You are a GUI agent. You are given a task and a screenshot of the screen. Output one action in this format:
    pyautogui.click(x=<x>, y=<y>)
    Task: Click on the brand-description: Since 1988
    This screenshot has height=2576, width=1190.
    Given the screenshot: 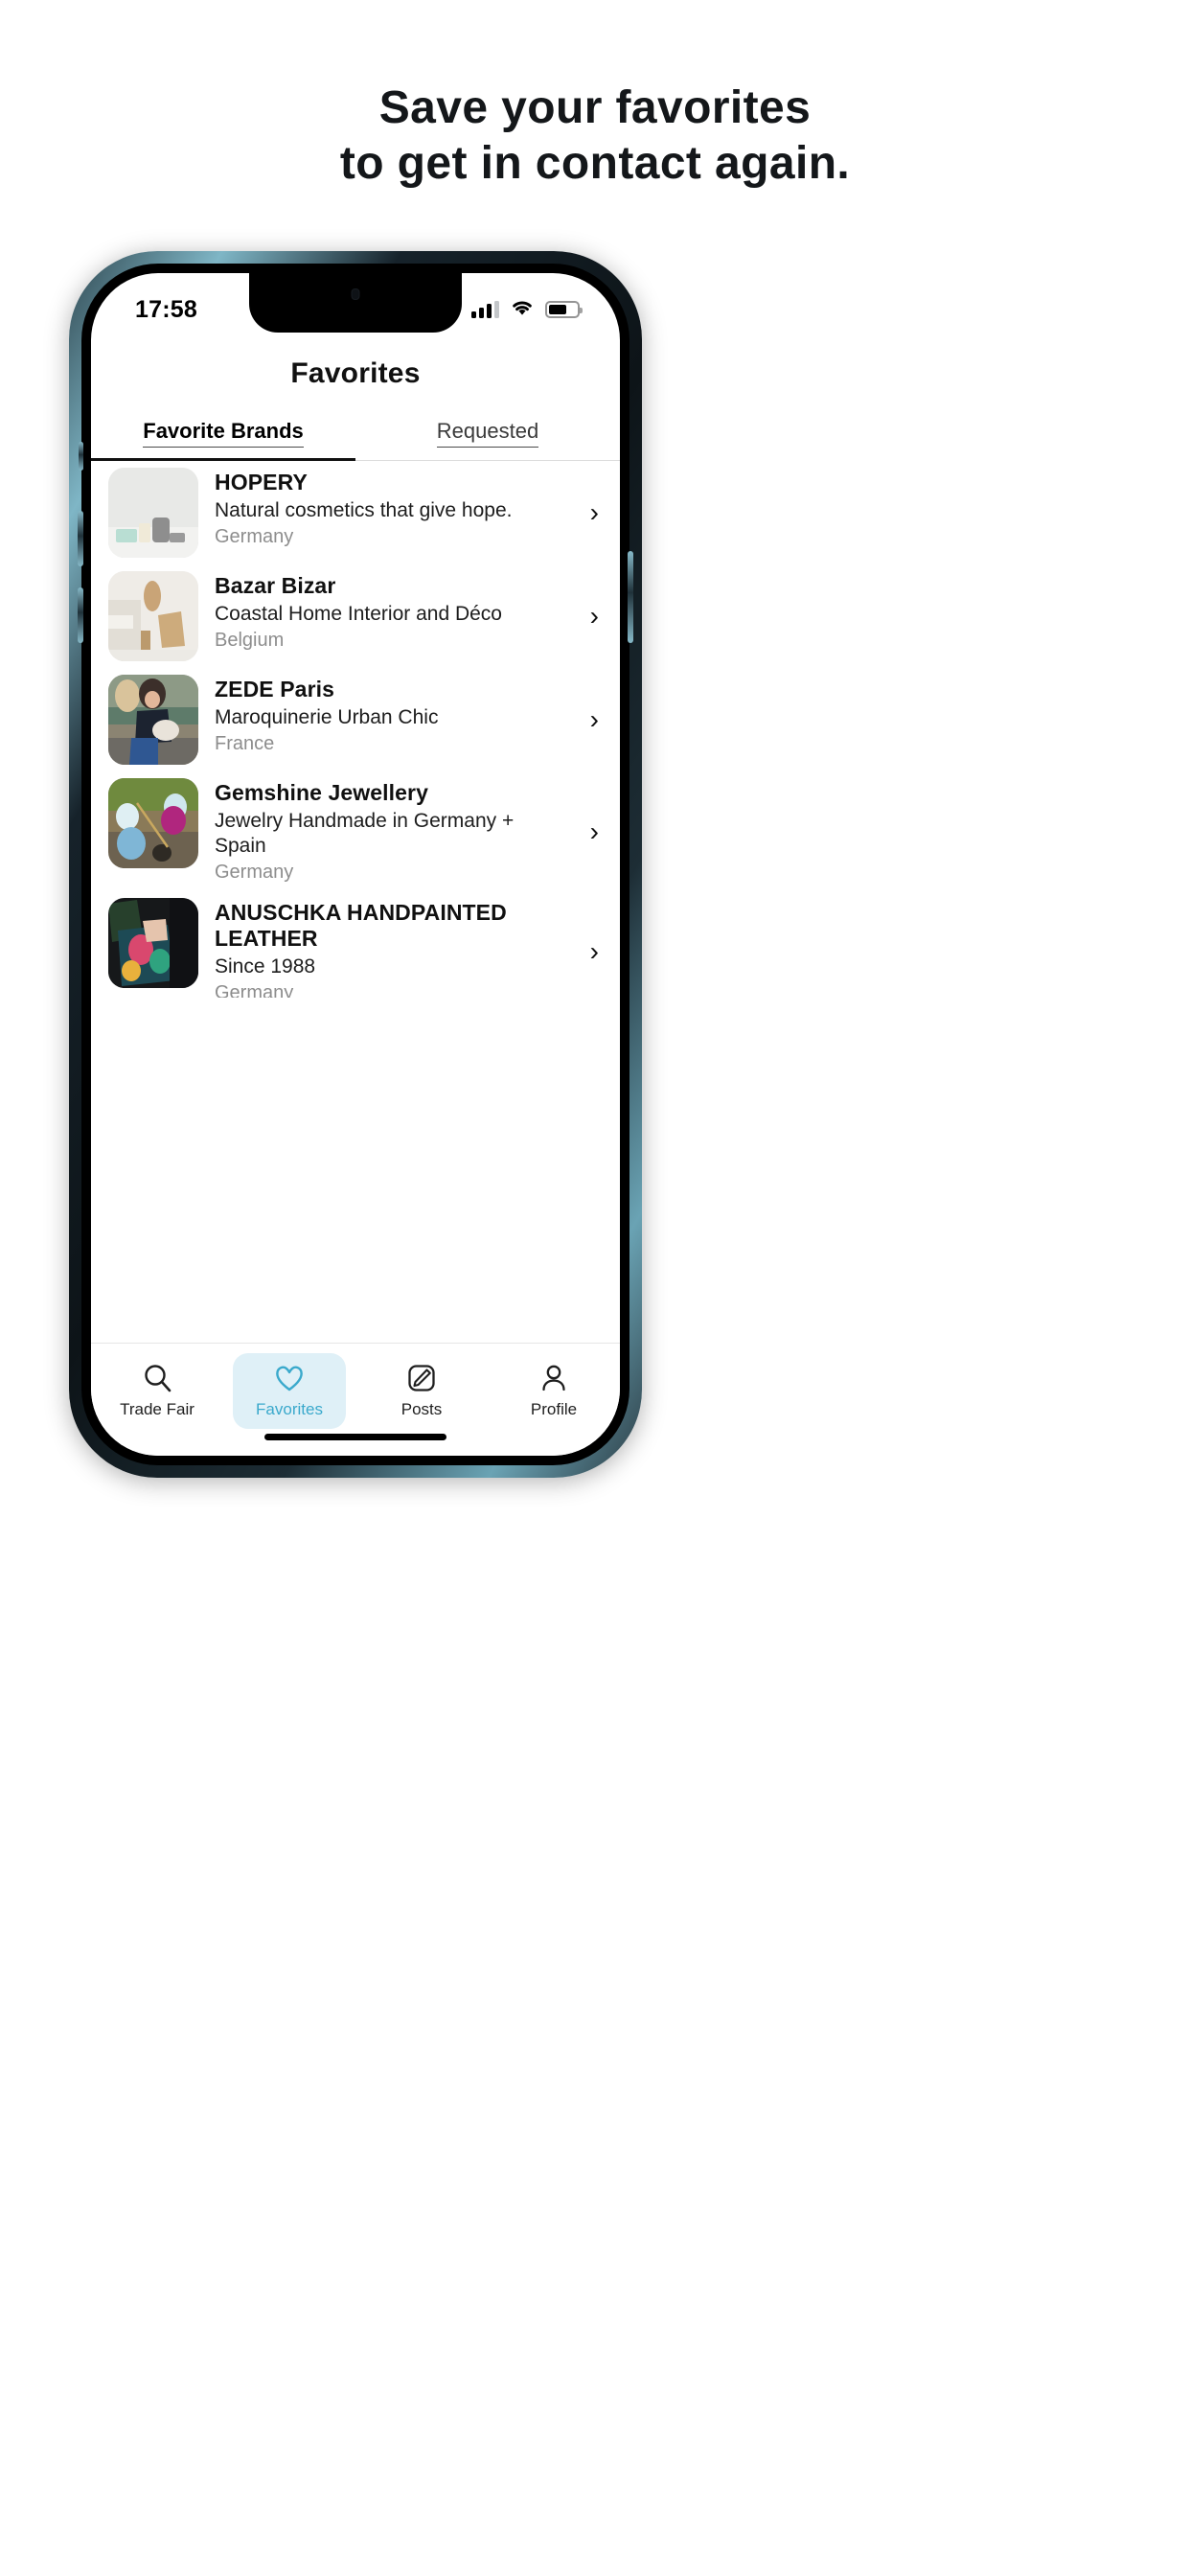 What is the action you would take?
    pyautogui.click(x=265, y=966)
    